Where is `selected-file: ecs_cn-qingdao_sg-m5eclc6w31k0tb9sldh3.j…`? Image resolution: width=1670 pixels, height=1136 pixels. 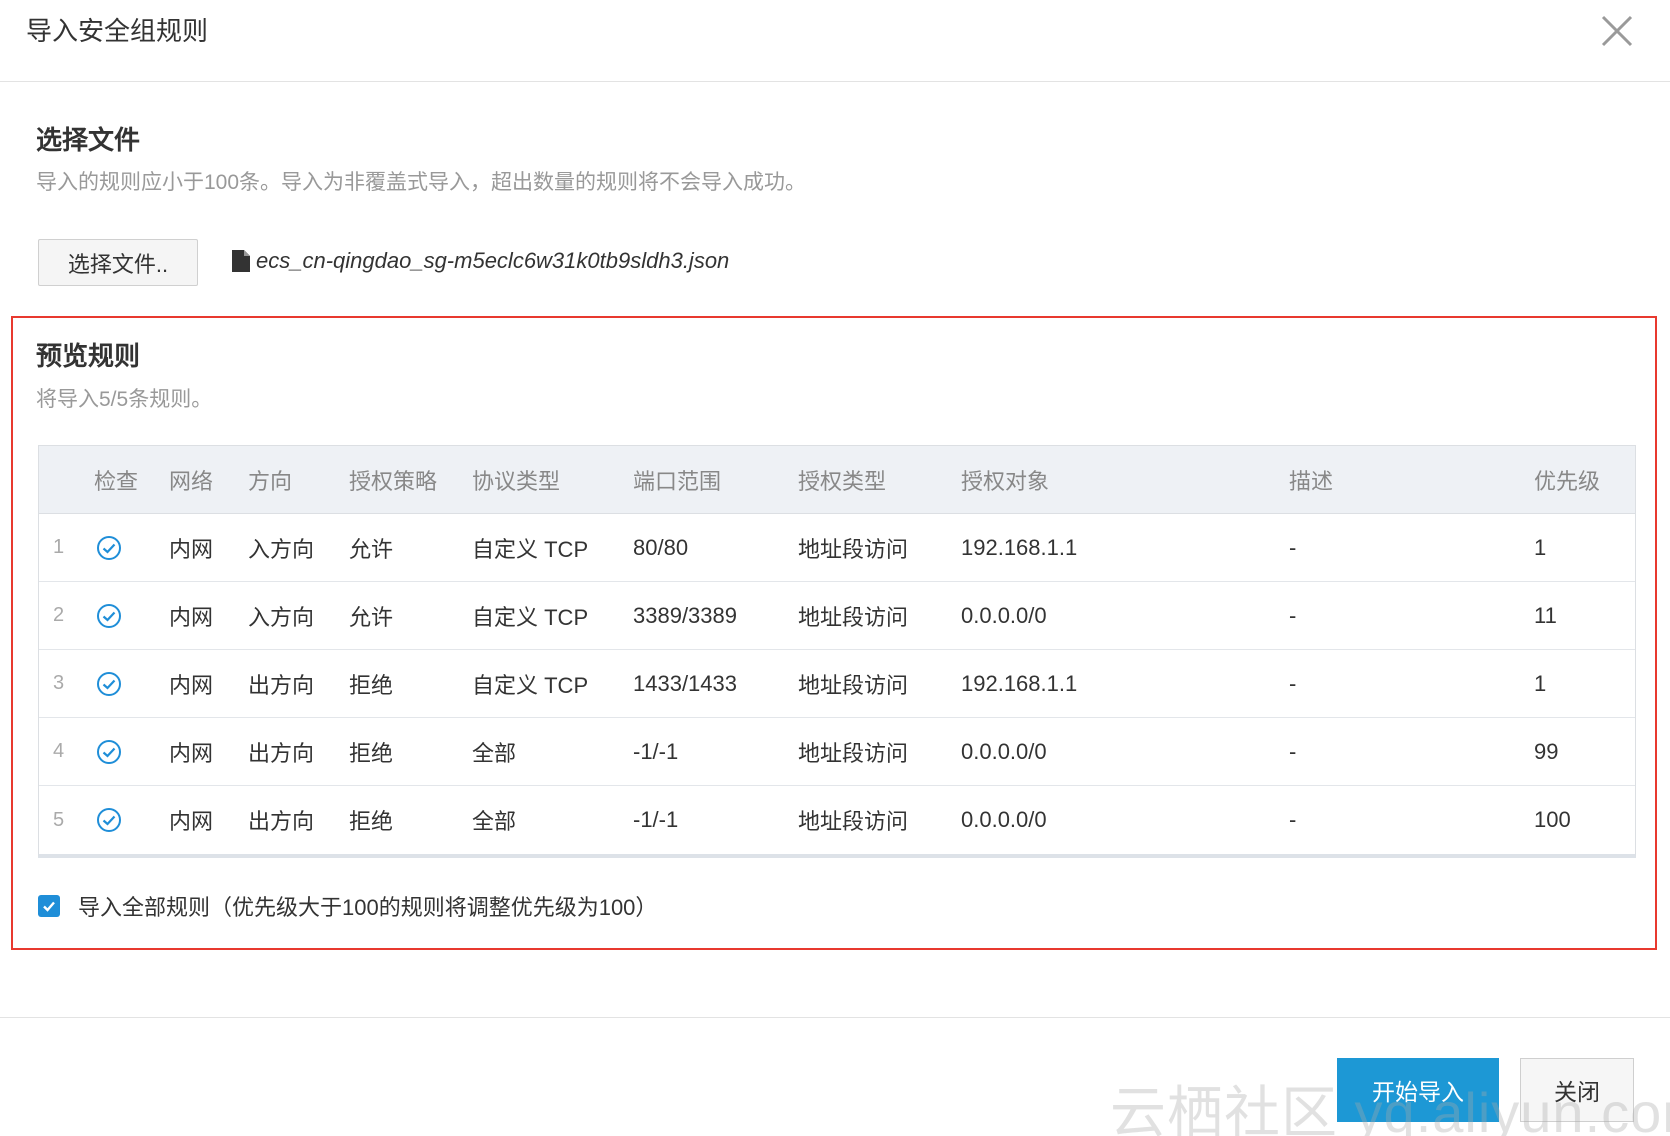 selected-file: ecs_cn-qingdao_sg-m5eclc6w31k0tb9sldh3.j… is located at coordinates (480, 261).